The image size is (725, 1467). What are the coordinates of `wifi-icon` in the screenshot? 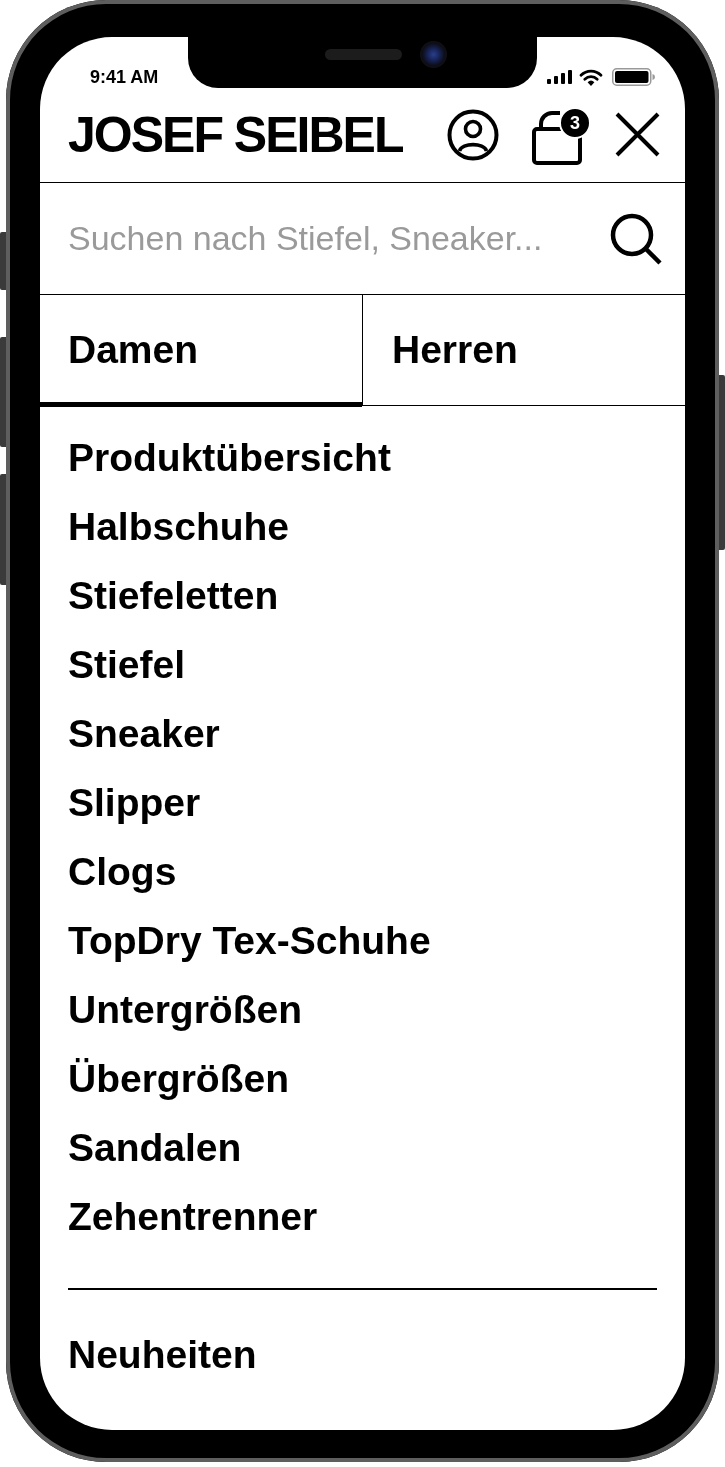 It's located at (591, 77).